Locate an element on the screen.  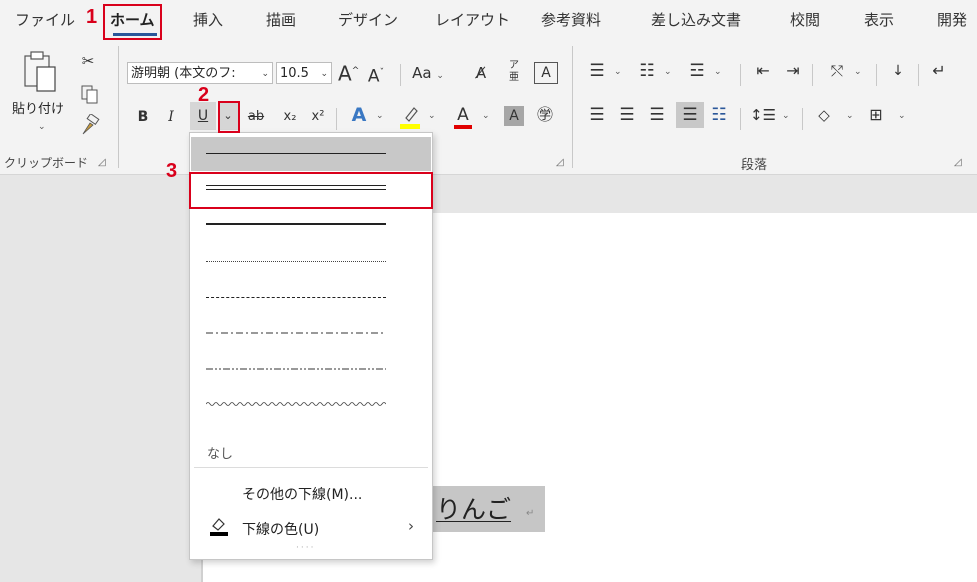
tab-layout: レイアウト is located at coordinates (472, 19).